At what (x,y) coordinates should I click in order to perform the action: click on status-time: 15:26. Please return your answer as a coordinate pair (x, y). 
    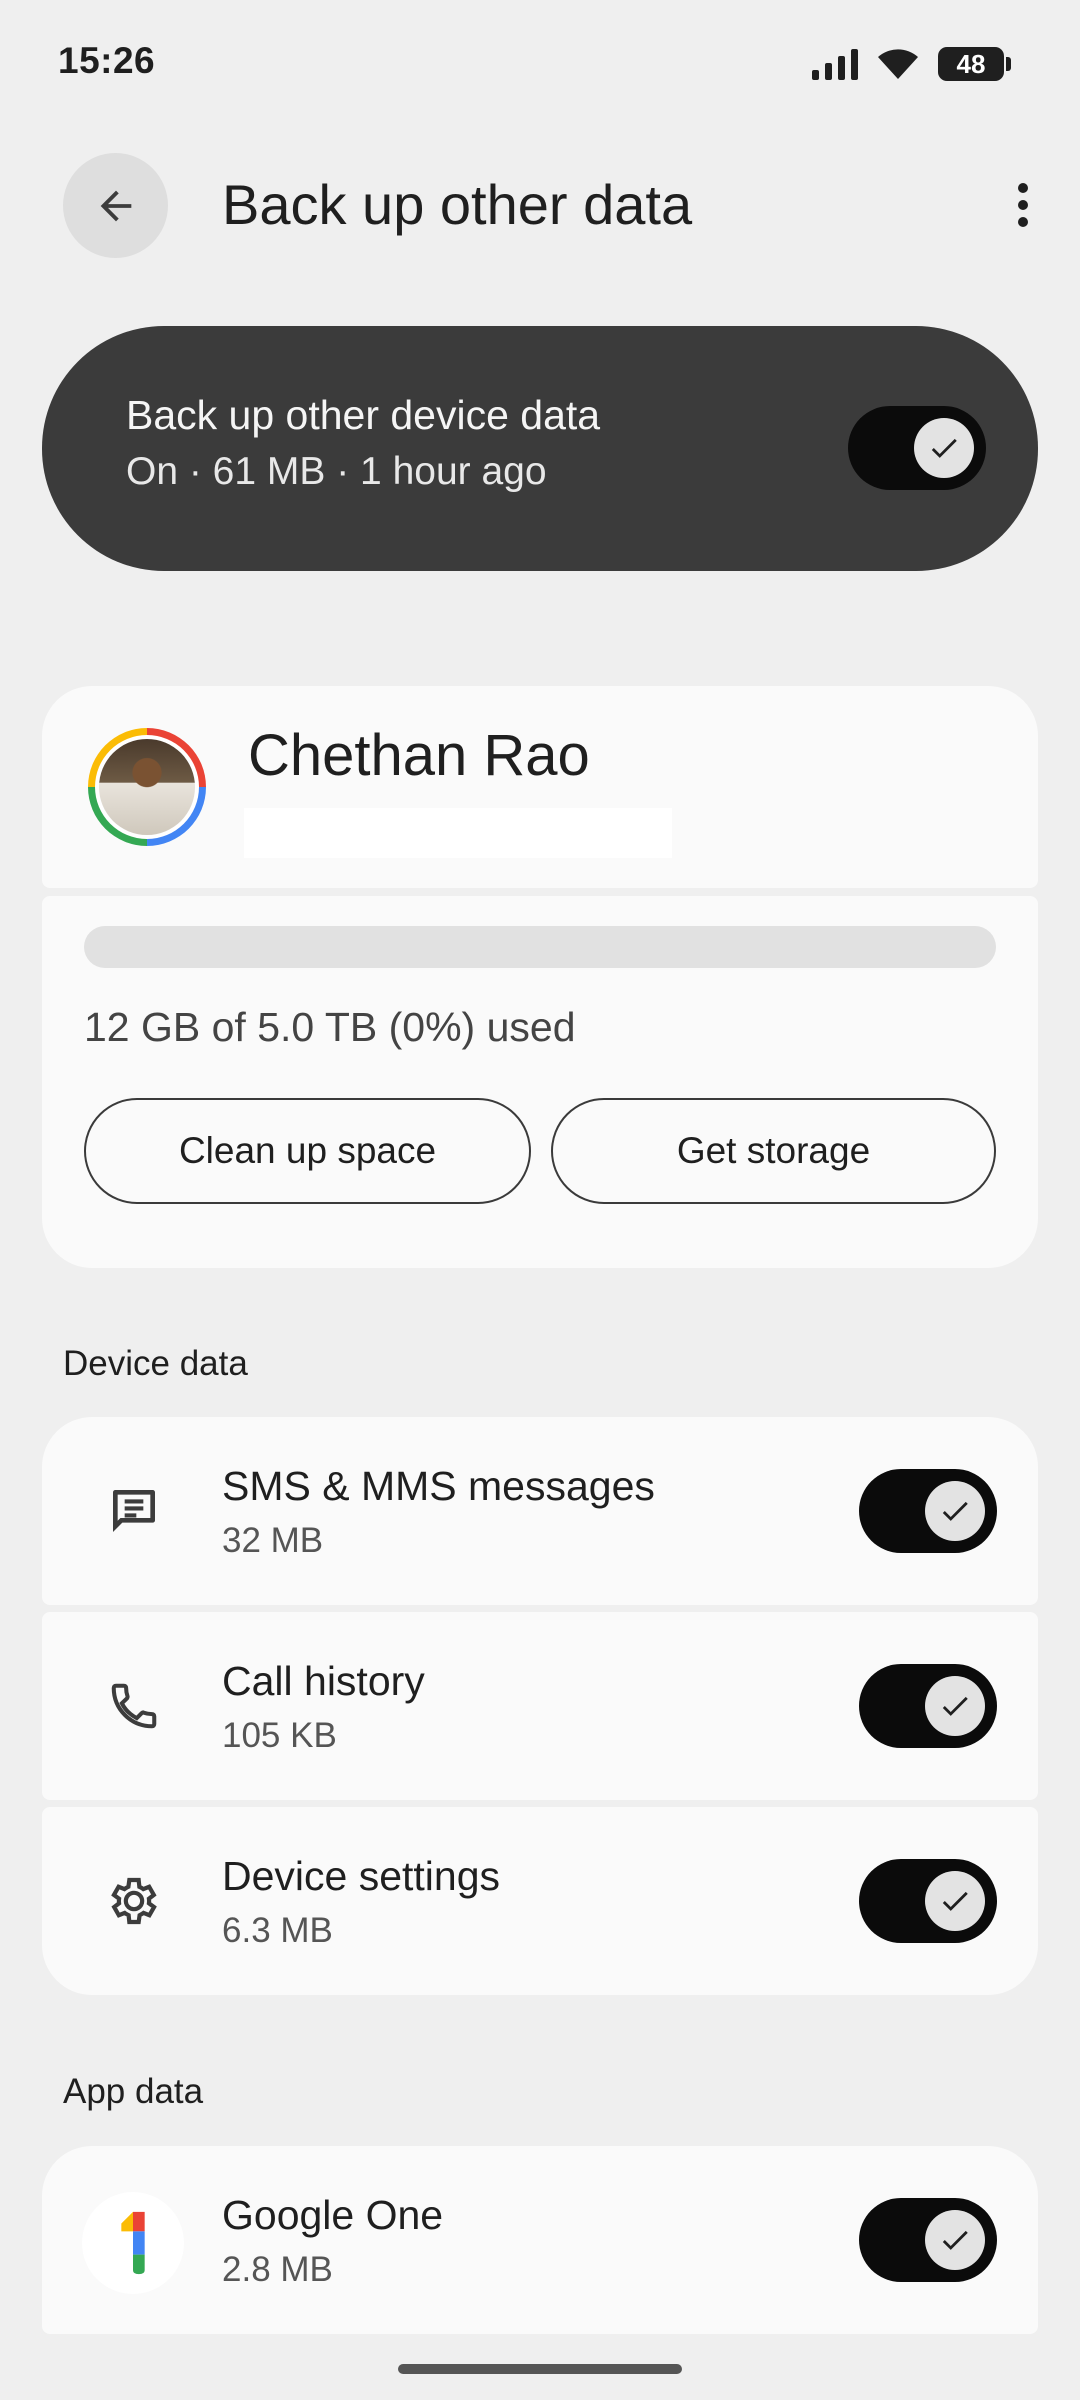
    Looking at the image, I should click on (107, 60).